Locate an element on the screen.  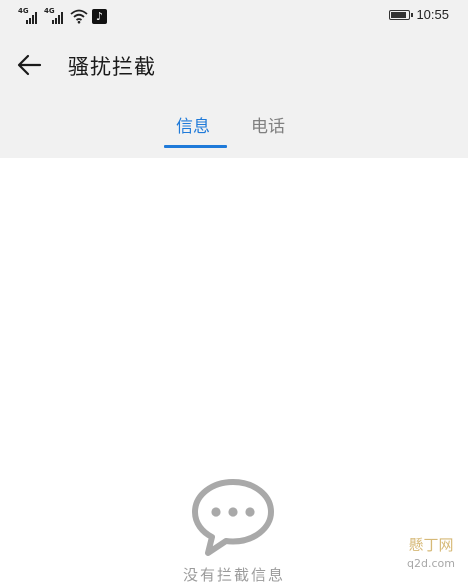
battery-icon is located at coordinates (401, 14).